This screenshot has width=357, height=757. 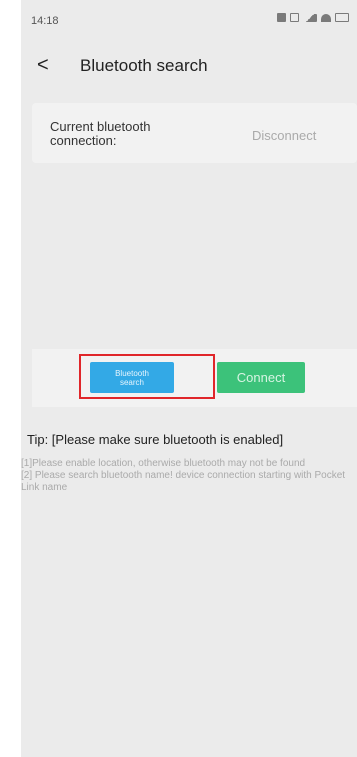 What do you see at coordinates (281, 17) in the screenshot?
I see `vibrate-icon` at bounding box center [281, 17].